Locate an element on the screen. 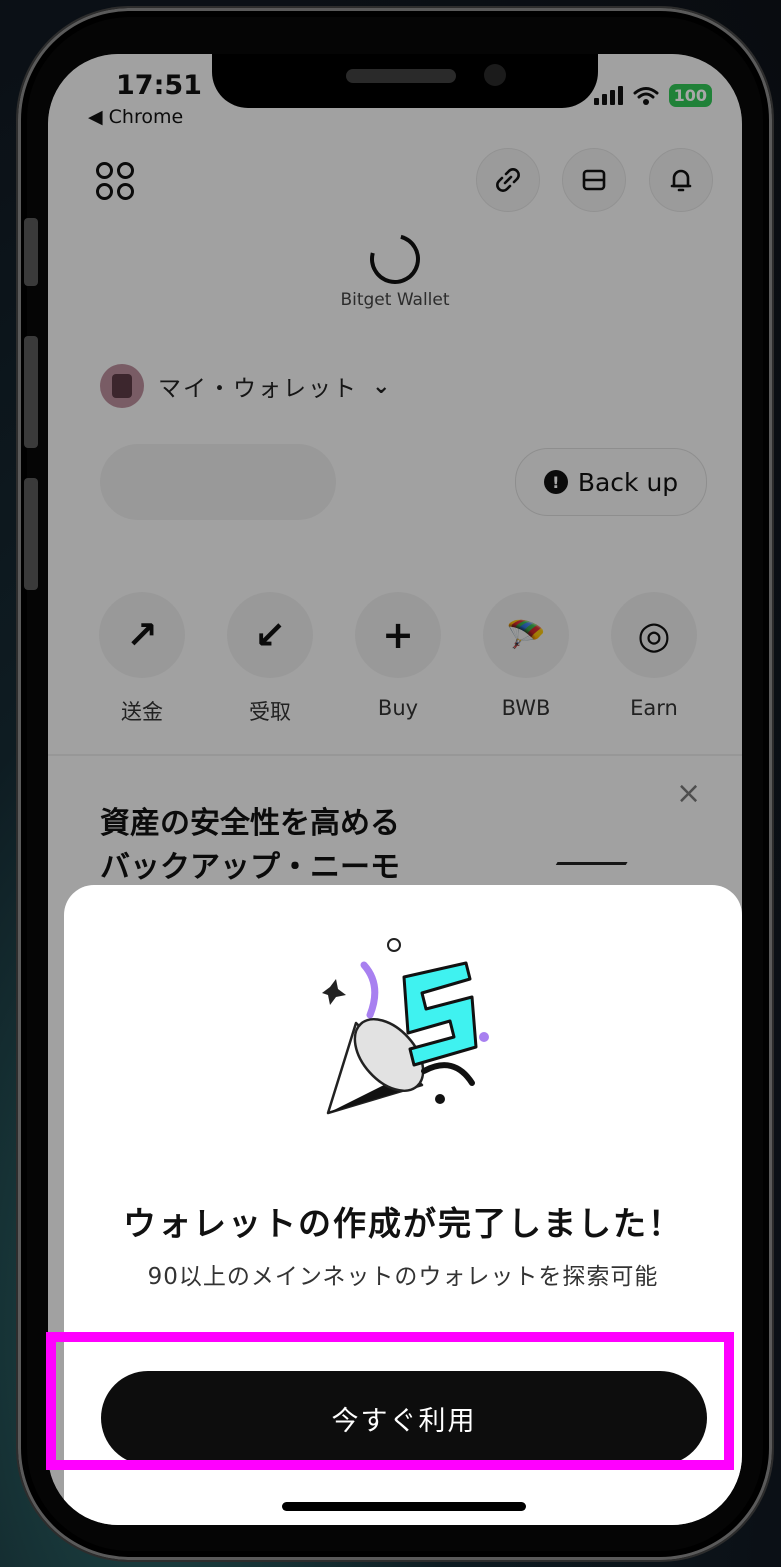  success-subtitle: 90以上のメインネットのウォレットを探索可能 is located at coordinates (403, 1277).